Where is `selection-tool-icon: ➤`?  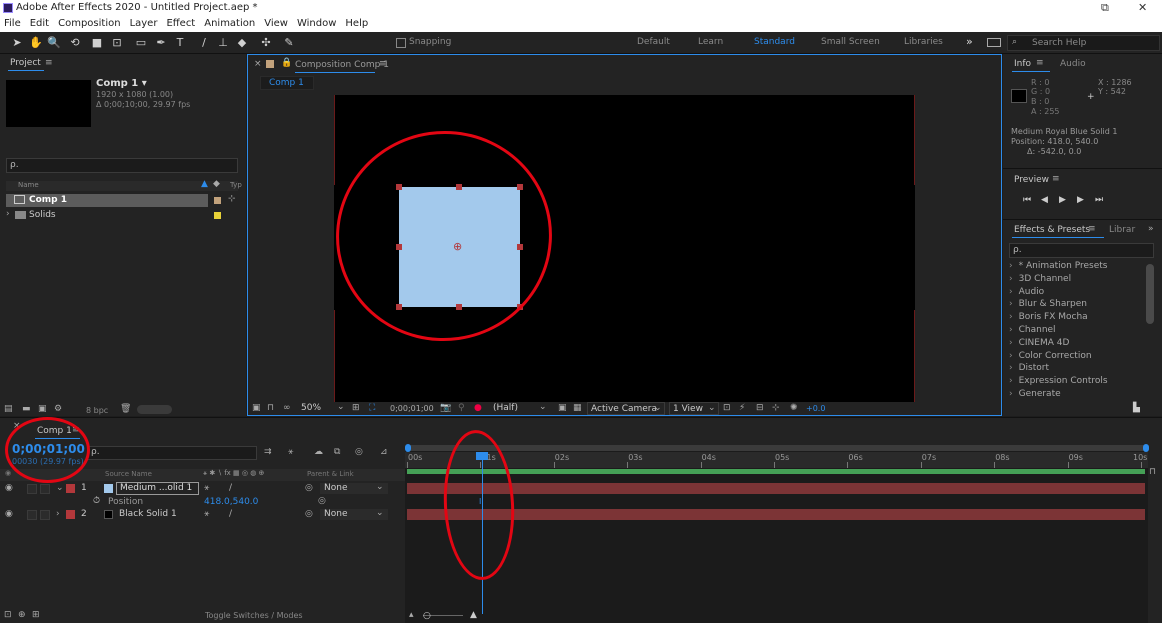 selection-tool-icon: ➤ is located at coordinates (17, 43).